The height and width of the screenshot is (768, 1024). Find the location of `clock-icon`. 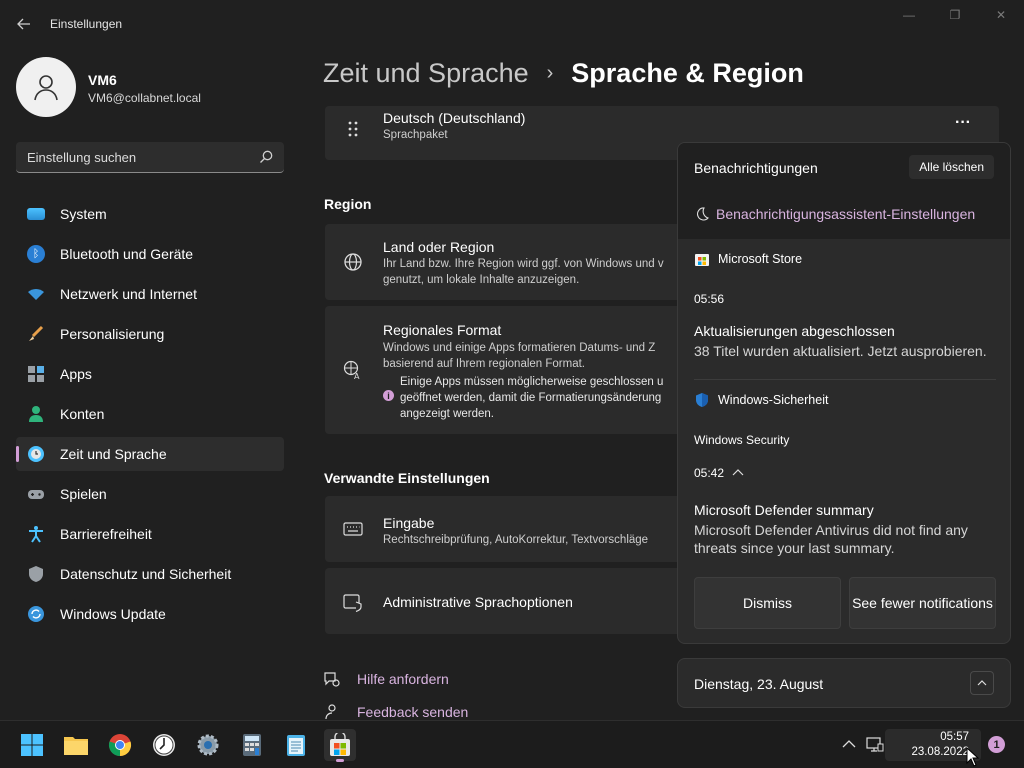

clock-icon is located at coordinates (164, 745).